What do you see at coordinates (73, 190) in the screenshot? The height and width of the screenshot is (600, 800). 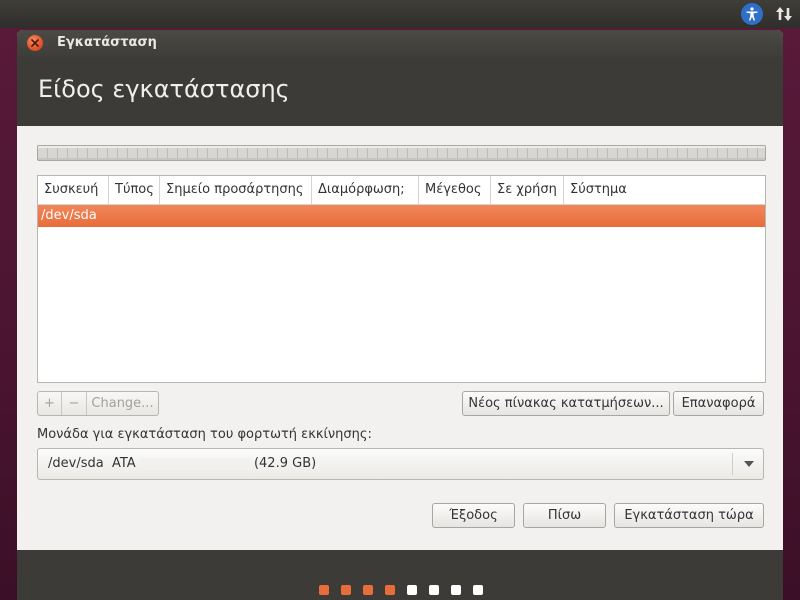 I see `column-header-device: Συσκευή` at bounding box center [73, 190].